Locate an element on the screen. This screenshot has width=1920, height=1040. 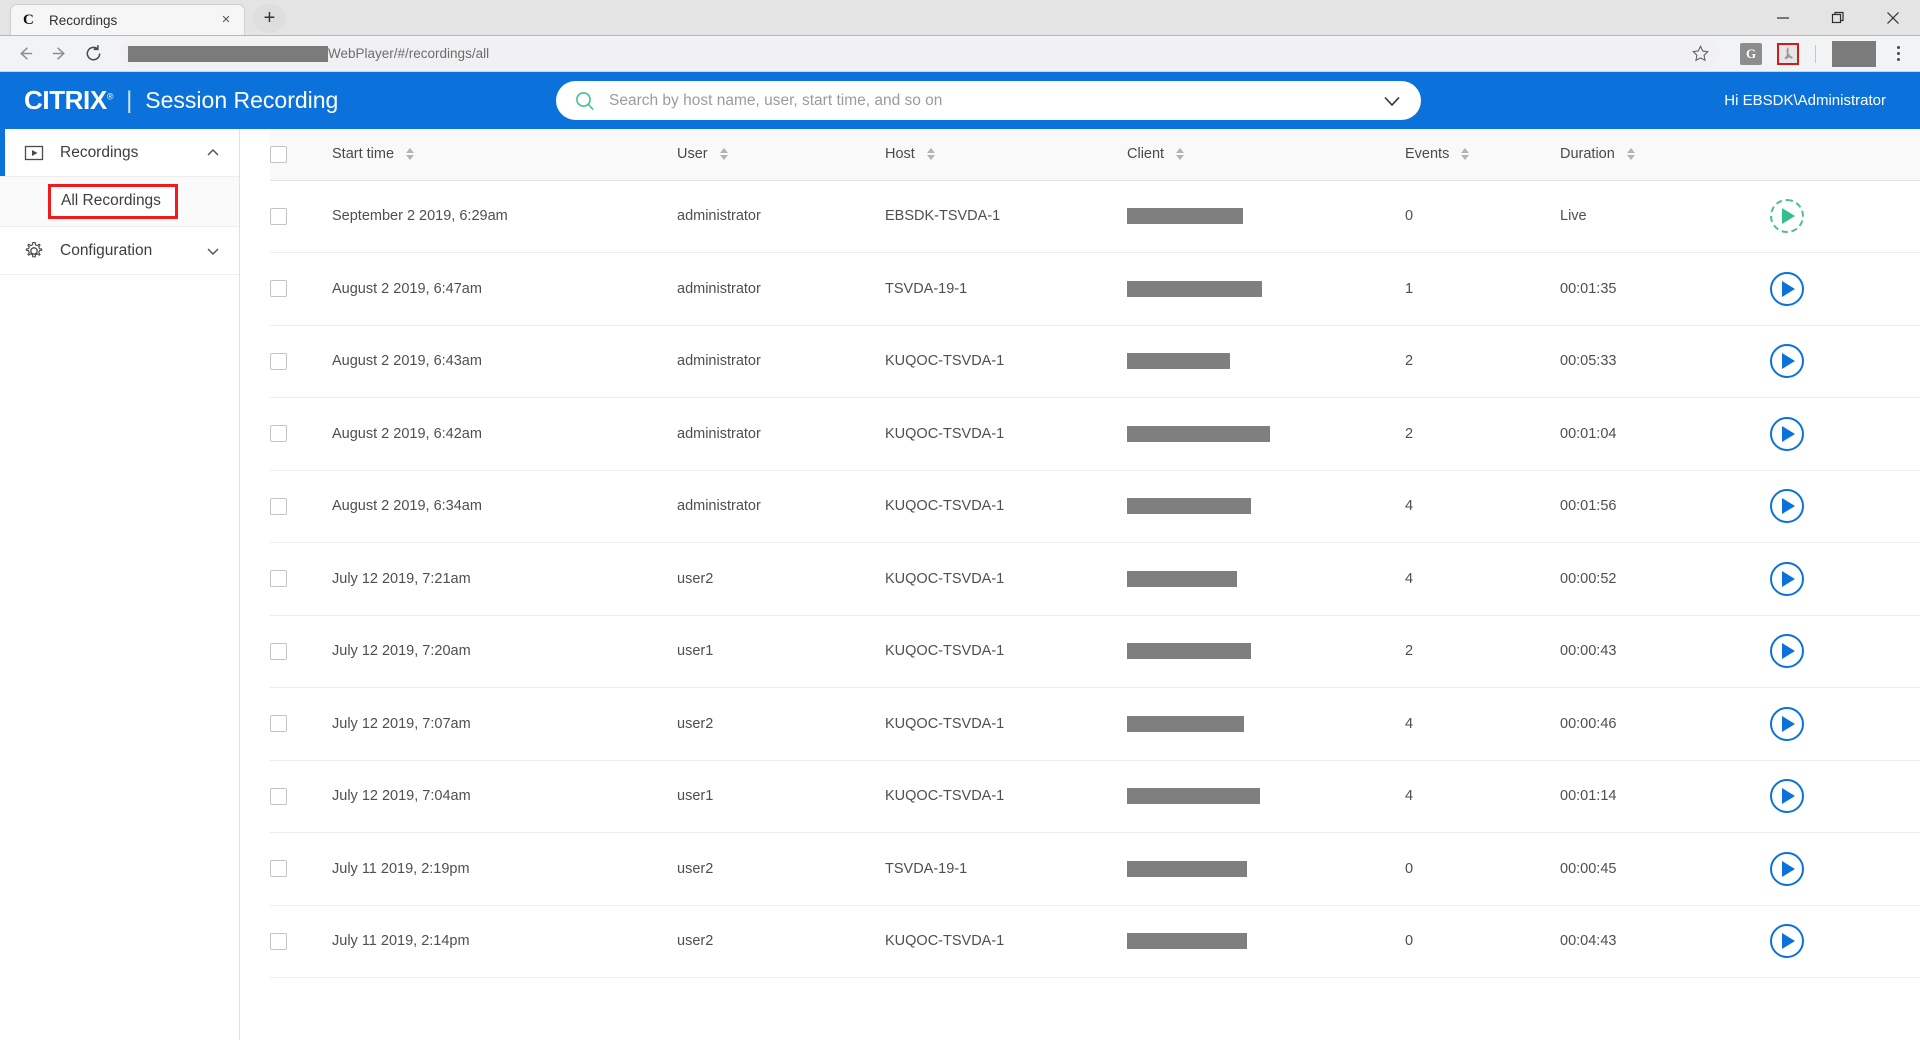
forward-icon is located at coordinates (59, 54).